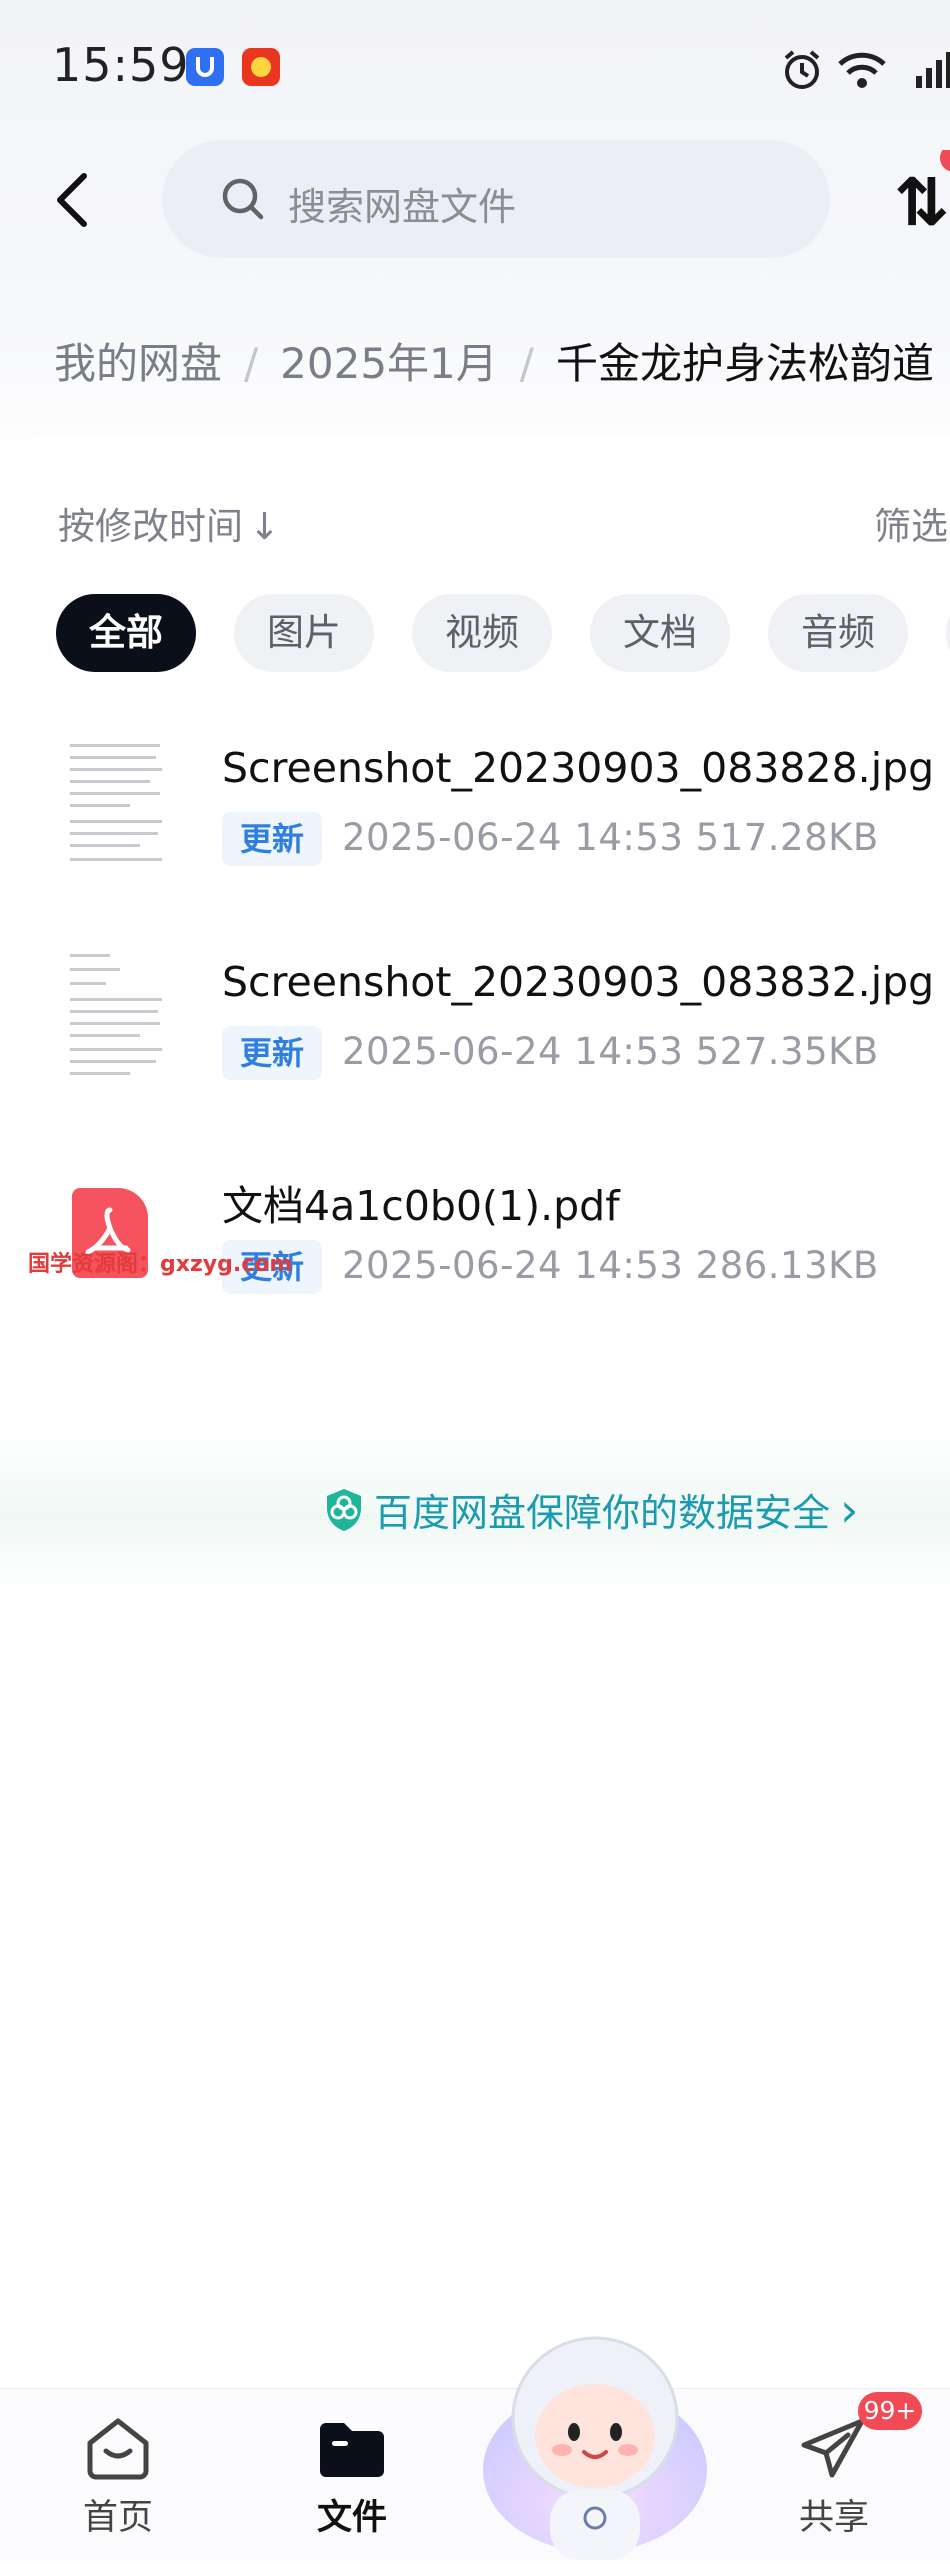  I want to click on search-placeholder: 搜索网盘文件, so click(402, 207).